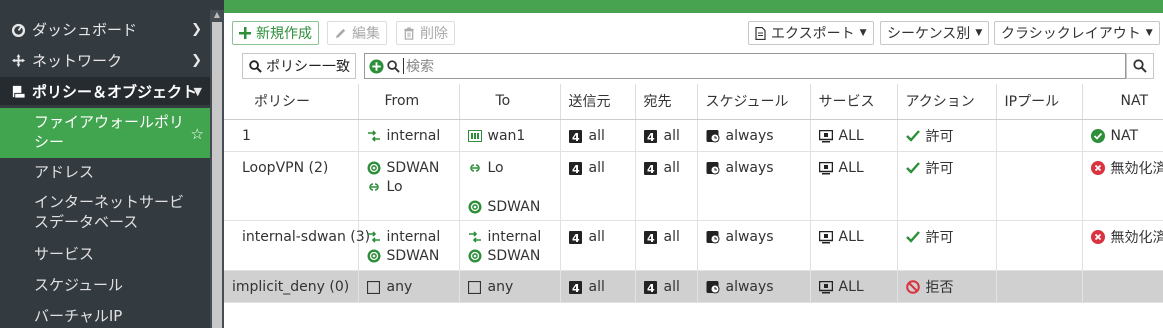 The height and width of the screenshot is (328, 1163). I want to click on delete-button: 削除, so click(425, 33).